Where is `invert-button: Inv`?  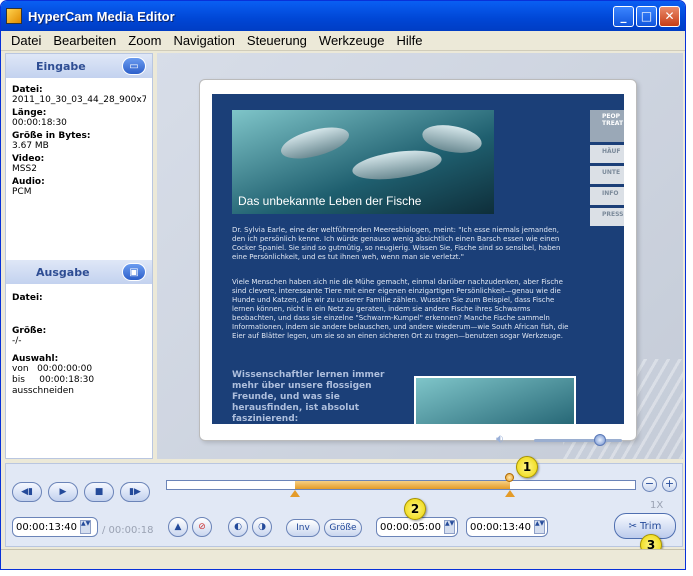
invert-button: Inv is located at coordinates (303, 528).